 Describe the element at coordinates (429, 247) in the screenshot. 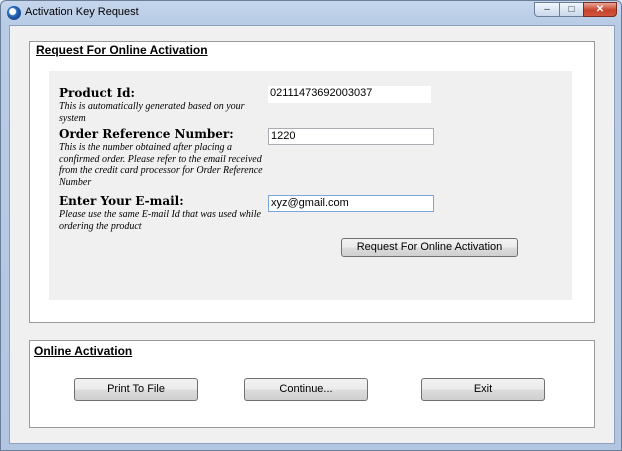

I see `request-online-activation-button: Request For Online Activation` at that location.